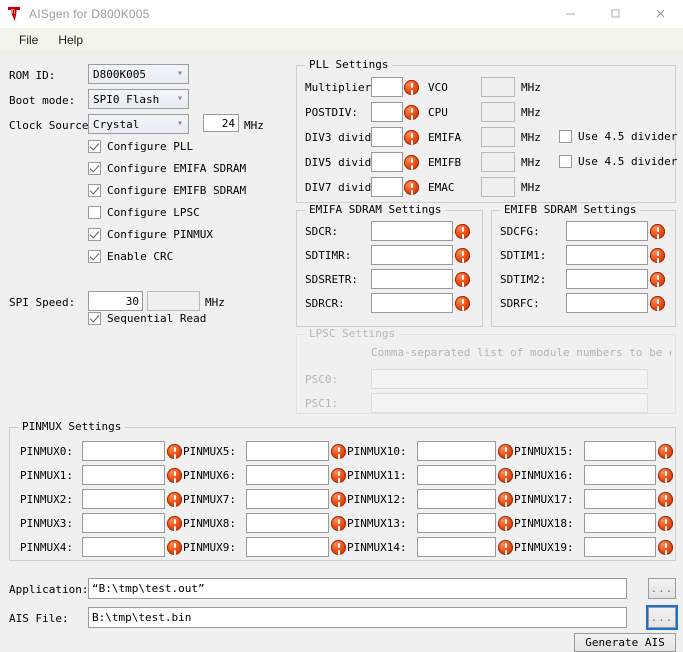  Describe the element at coordinates (445, 162) in the screenshot. I see `pll-emifb-label: EMIFB` at that location.